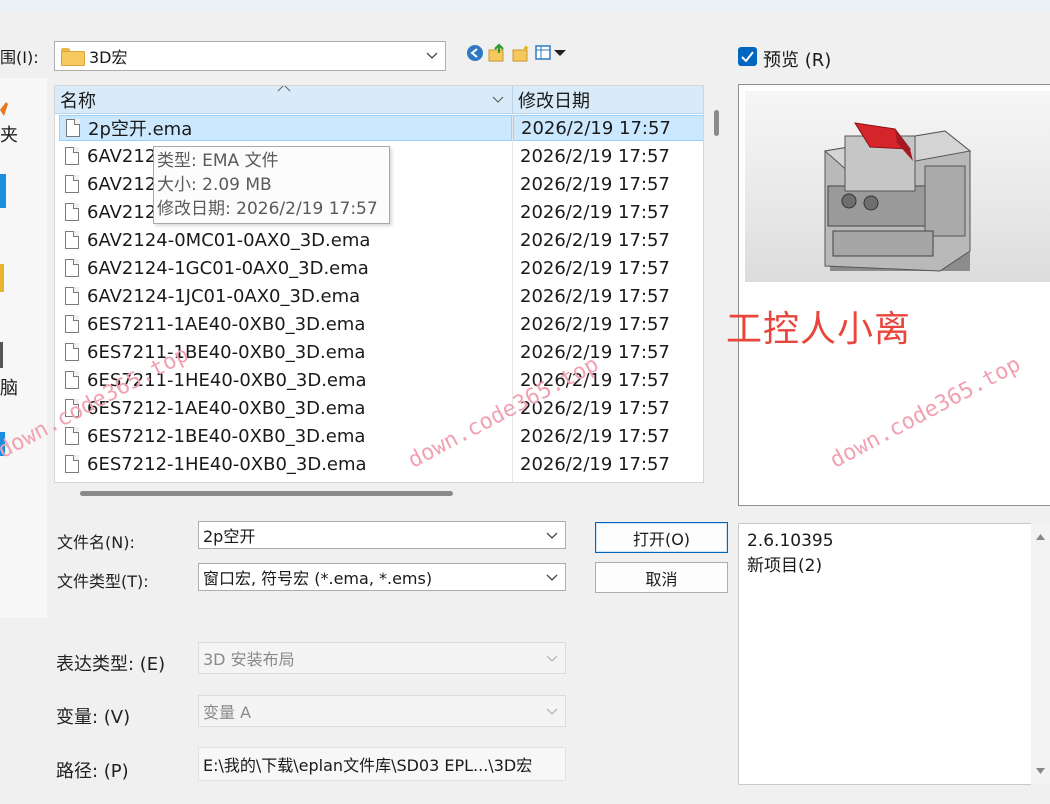 This screenshot has width=1050, height=804. I want to click on desktop-icon, so click(3, 191).